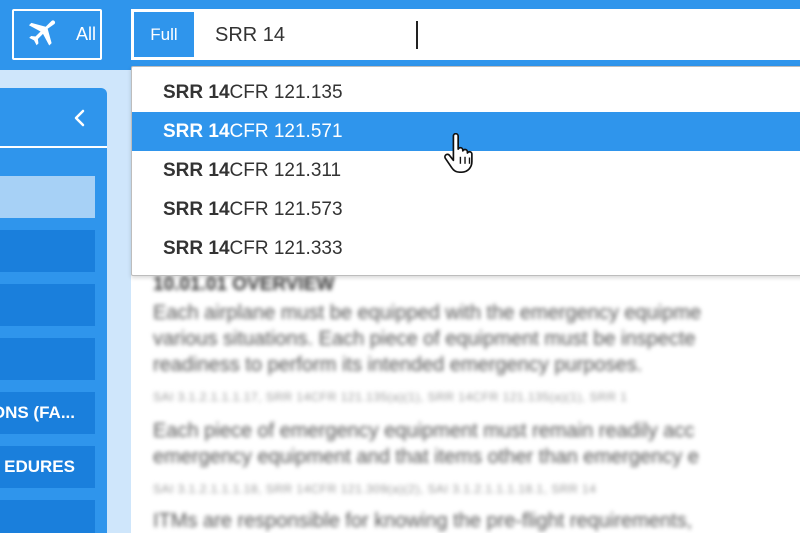  I want to click on suggestion-rest: CFR 121.333, so click(286, 248).